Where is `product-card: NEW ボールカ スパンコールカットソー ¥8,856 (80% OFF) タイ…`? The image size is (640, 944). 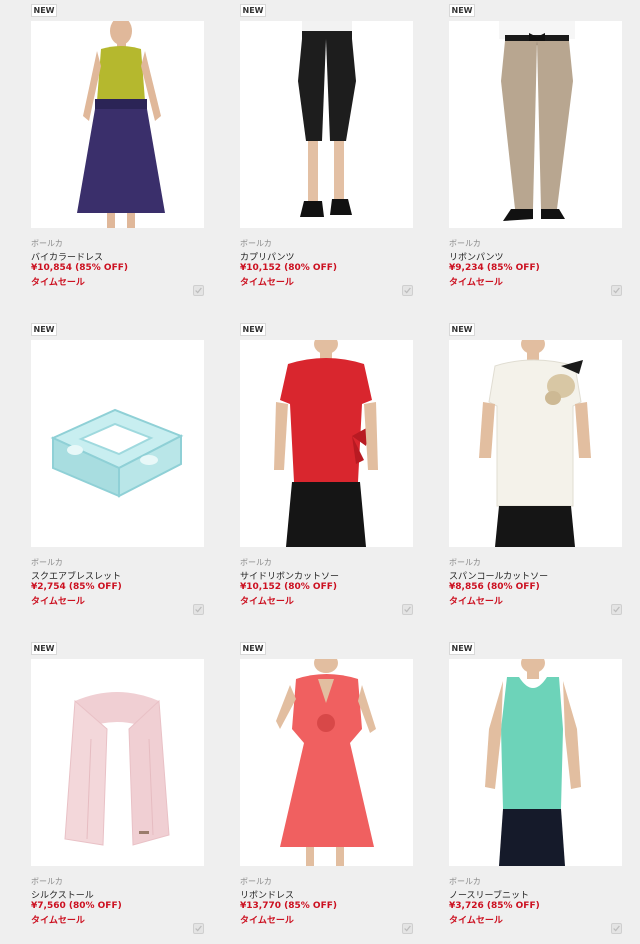 product-card: NEW ボールカ スパンコールカットソー ¥8,856 (80% OFF) タイ… is located at coordinates (544, 471).